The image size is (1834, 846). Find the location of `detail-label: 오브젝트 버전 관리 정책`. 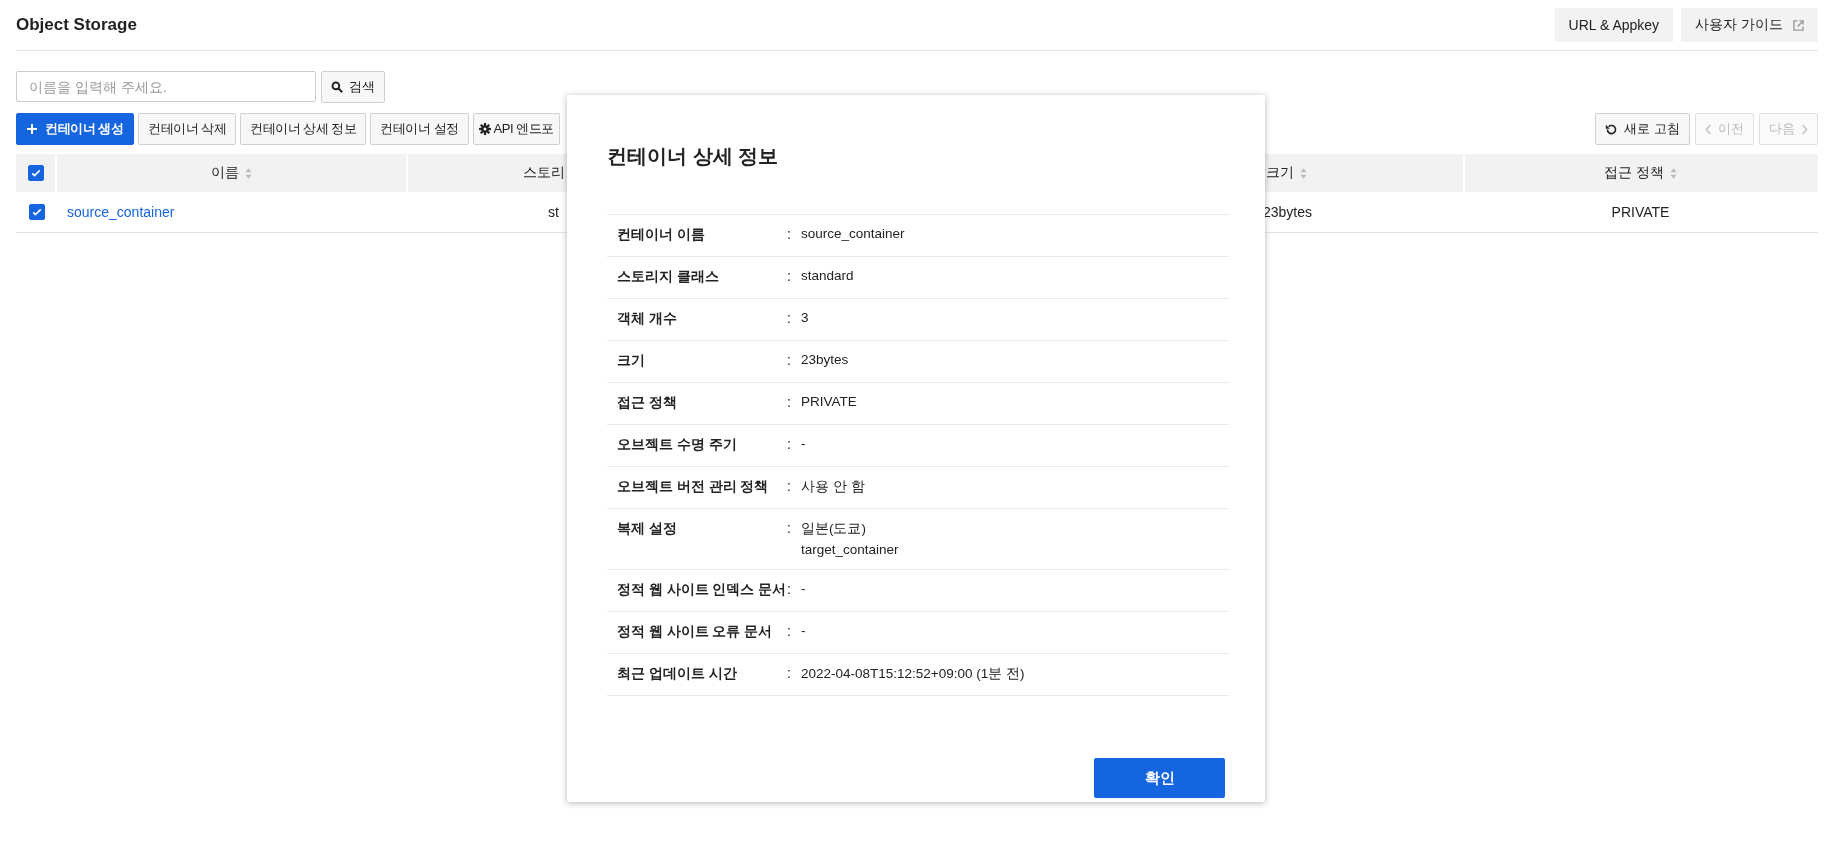

detail-label: 오브젝트 버전 관리 정책 is located at coordinates (693, 487).